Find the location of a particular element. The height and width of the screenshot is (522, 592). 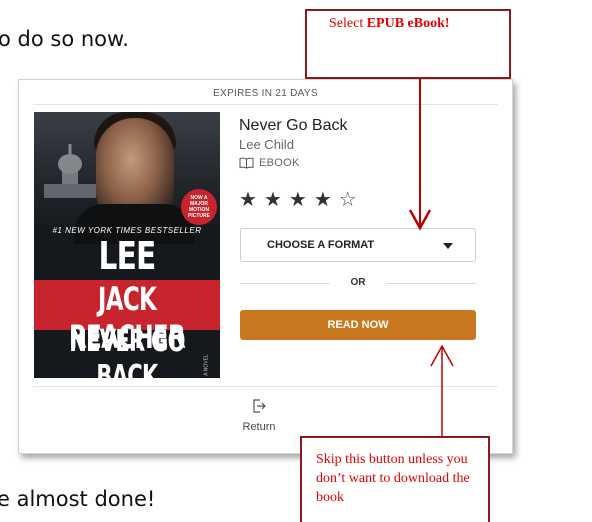

expires-label: EXPIRES IN 21 DAYS is located at coordinates (265, 93).